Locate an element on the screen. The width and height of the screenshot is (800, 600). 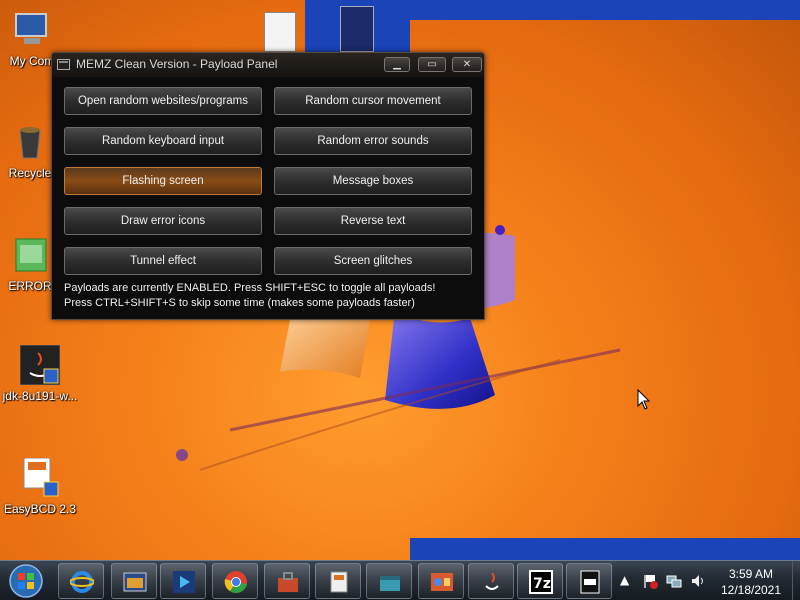
java-installer-icon is located at coordinates (40, 365).